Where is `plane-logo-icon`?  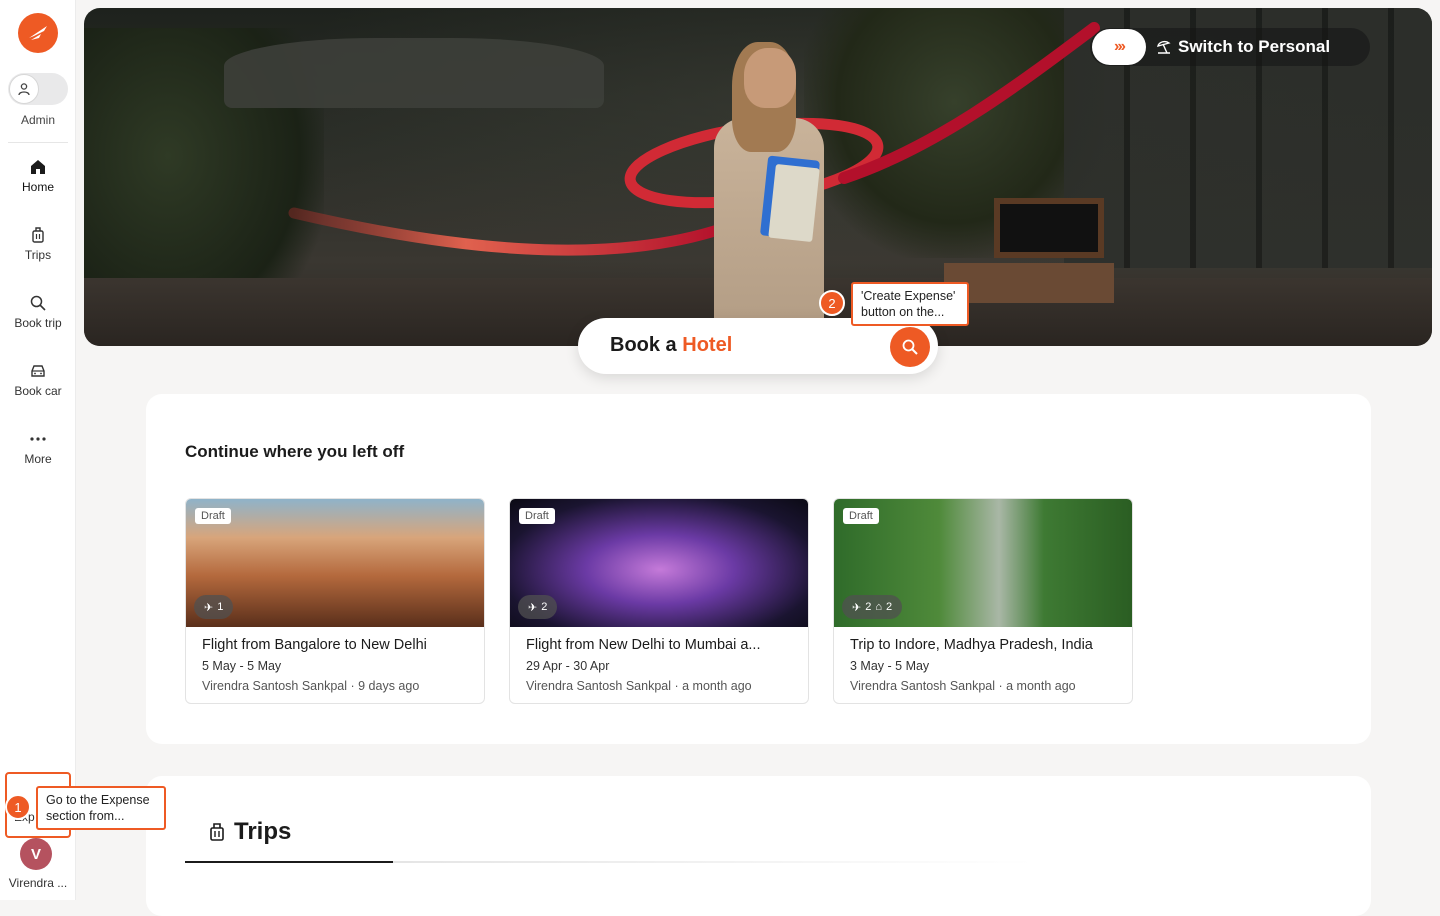
plane-logo-icon is located at coordinates (38, 33).